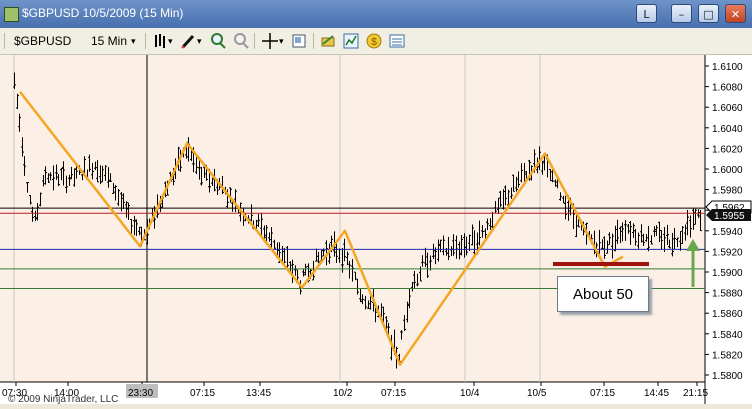  What do you see at coordinates (4, 41) in the screenshot?
I see `toolbar-grip` at bounding box center [4, 41].